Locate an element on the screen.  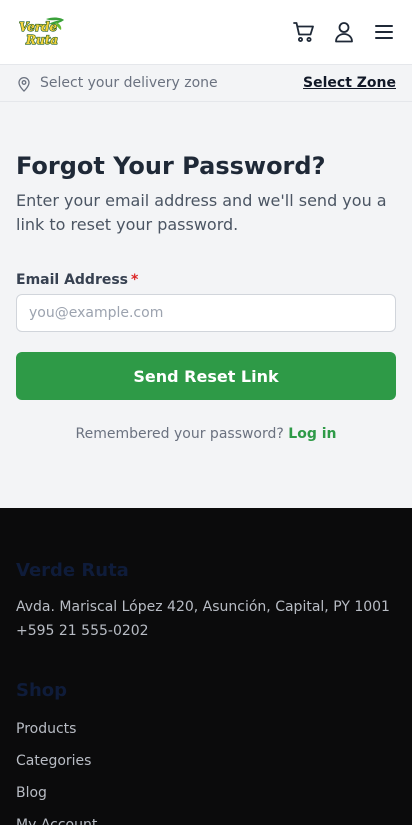
account-button is located at coordinates (344, 32).